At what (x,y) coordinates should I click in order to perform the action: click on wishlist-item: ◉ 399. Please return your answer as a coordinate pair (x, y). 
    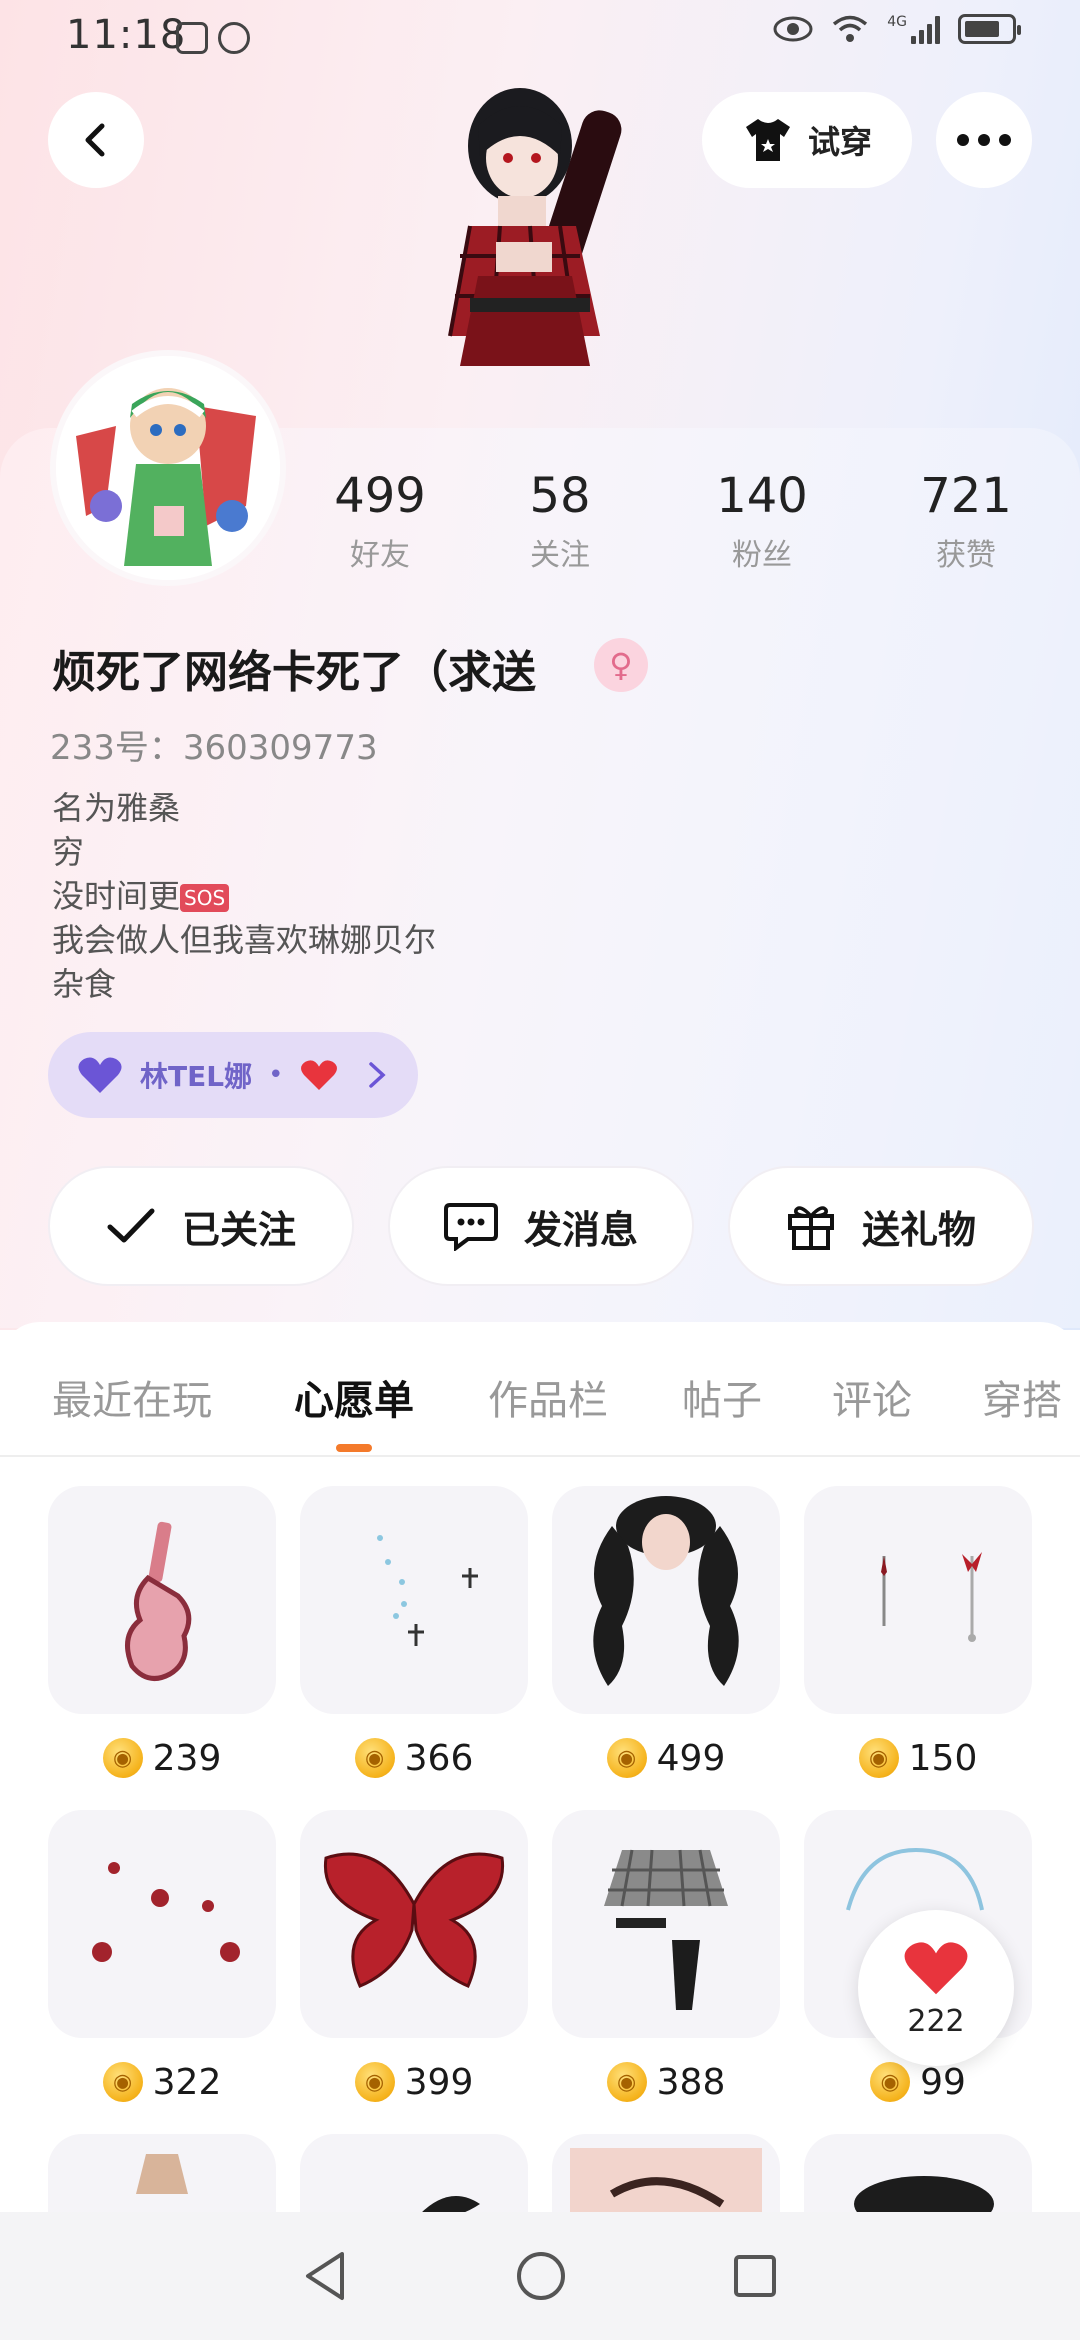
    Looking at the image, I should click on (414, 1961).